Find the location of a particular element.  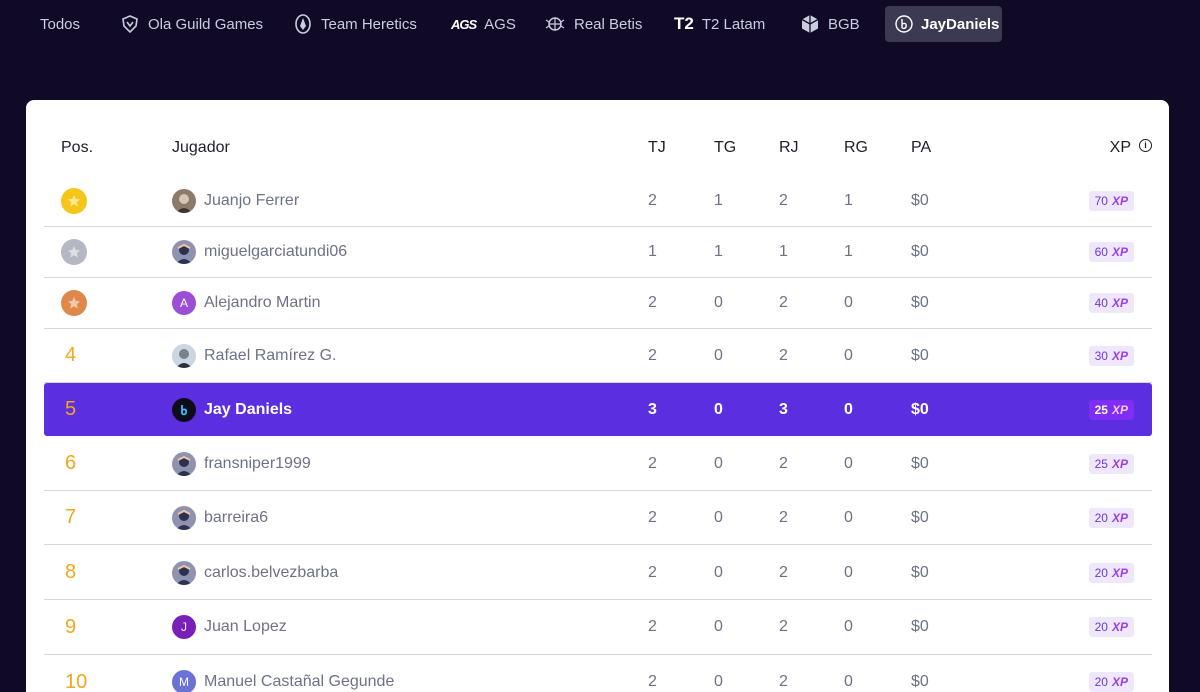

xp-cell: 60 XP is located at coordinates (1094, 252).